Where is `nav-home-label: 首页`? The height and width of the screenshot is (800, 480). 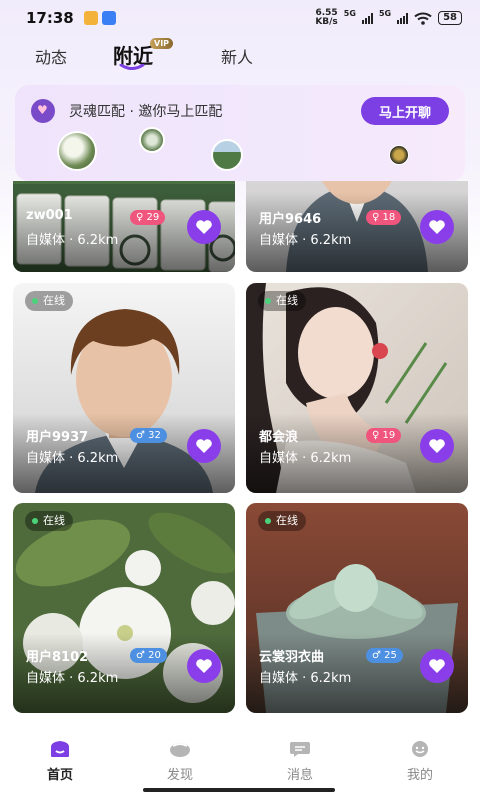
nav-home-label: 首页 is located at coordinates (59, 775).